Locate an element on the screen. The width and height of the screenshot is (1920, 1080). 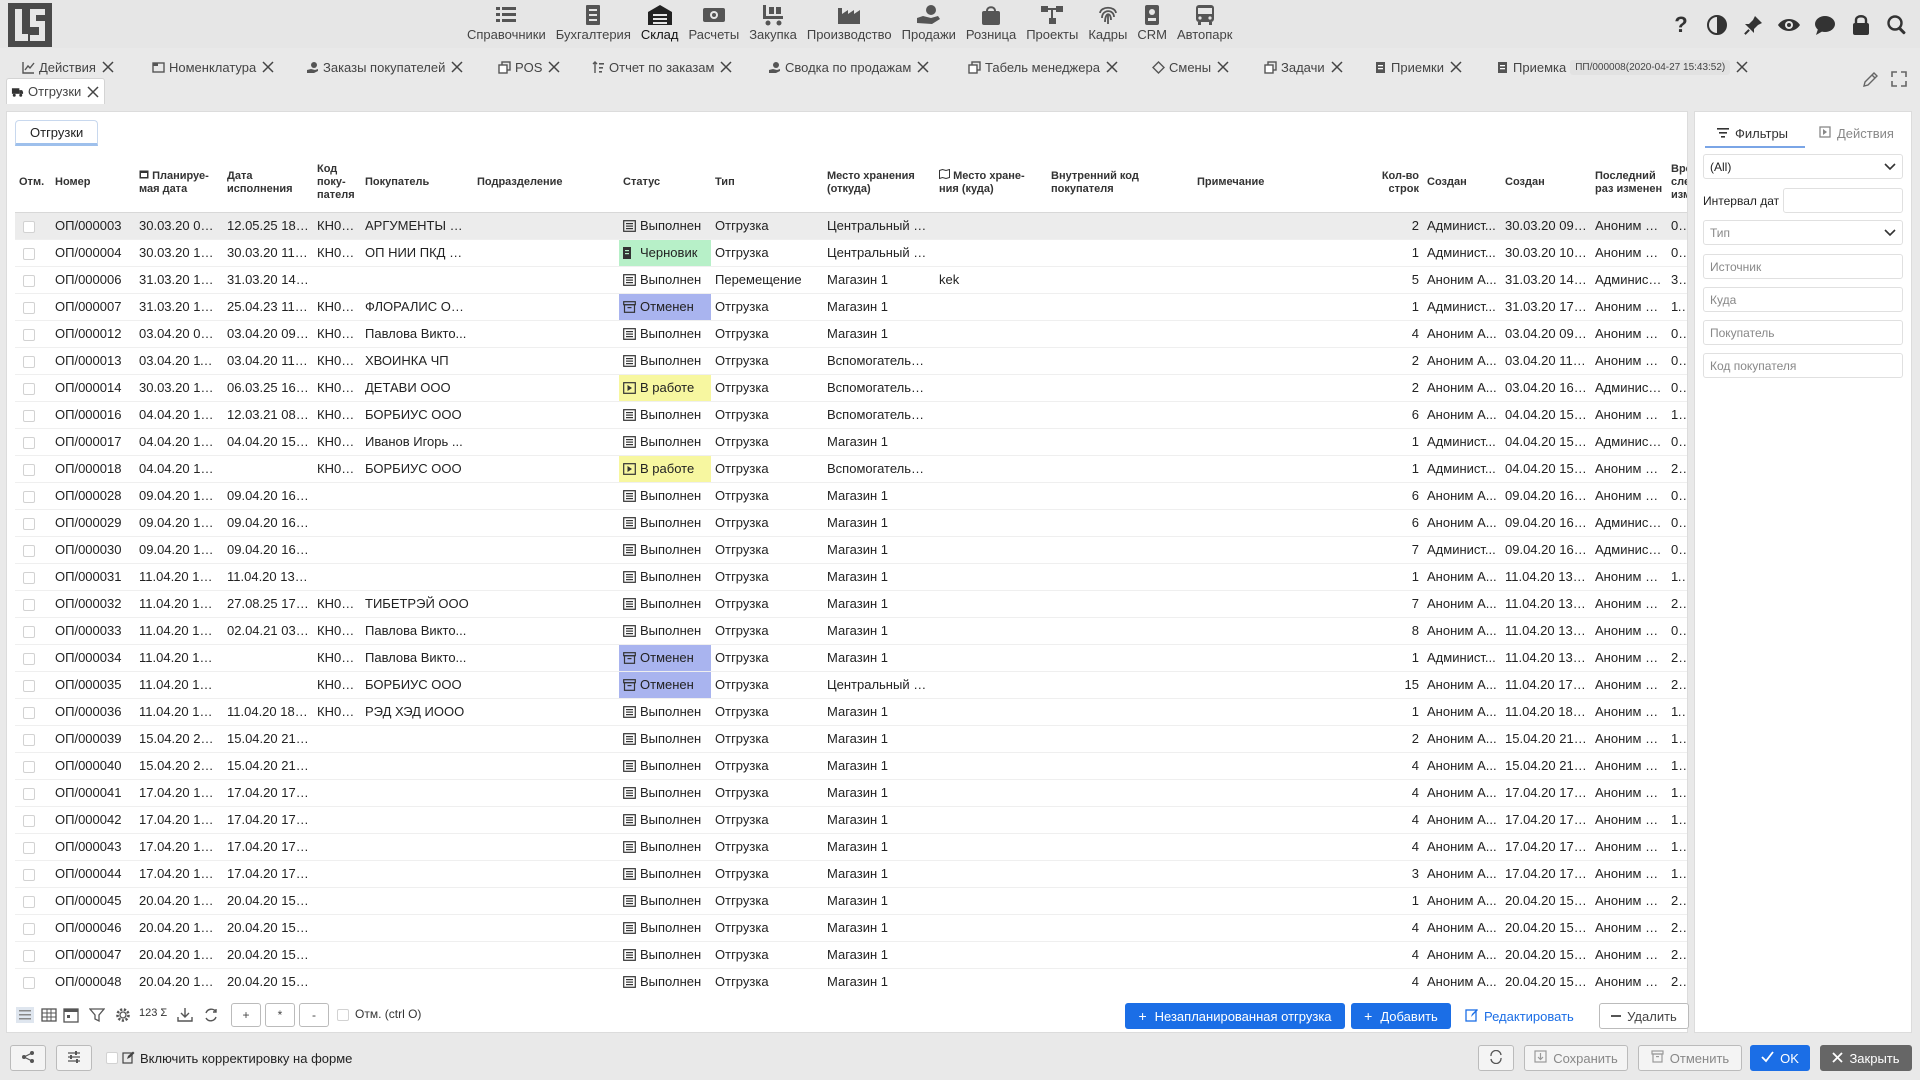
cell-lines: 4 is located at coordinates (1390, 847).